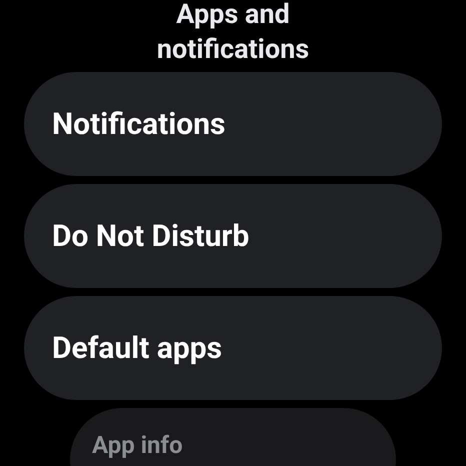  I want to click on settings-chip: App info, so click(233, 437).